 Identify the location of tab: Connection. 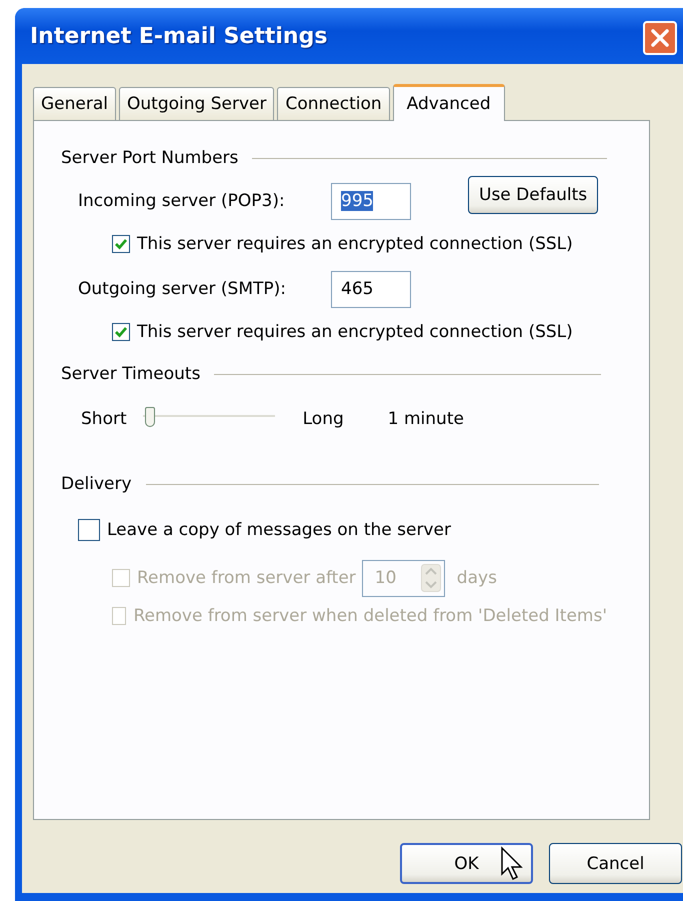
(333, 103).